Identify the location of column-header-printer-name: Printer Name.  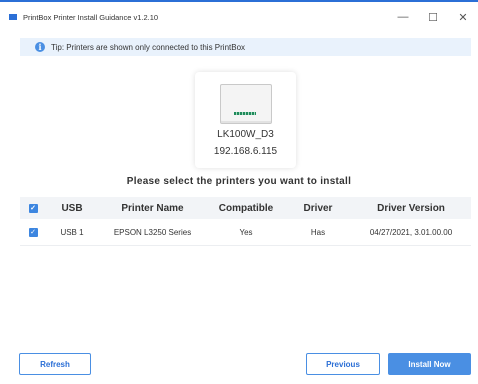
(152, 208).